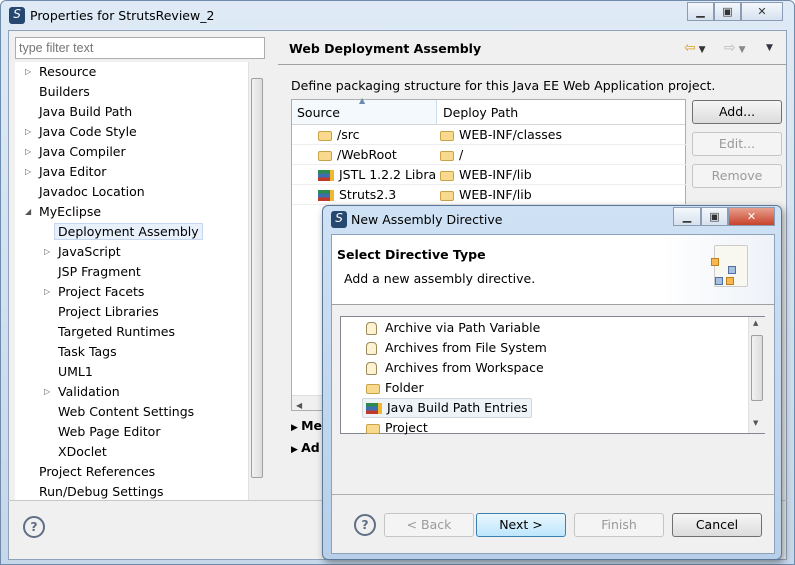  I want to click on tree-item: ▷ Java Compiler, so click(75, 152).